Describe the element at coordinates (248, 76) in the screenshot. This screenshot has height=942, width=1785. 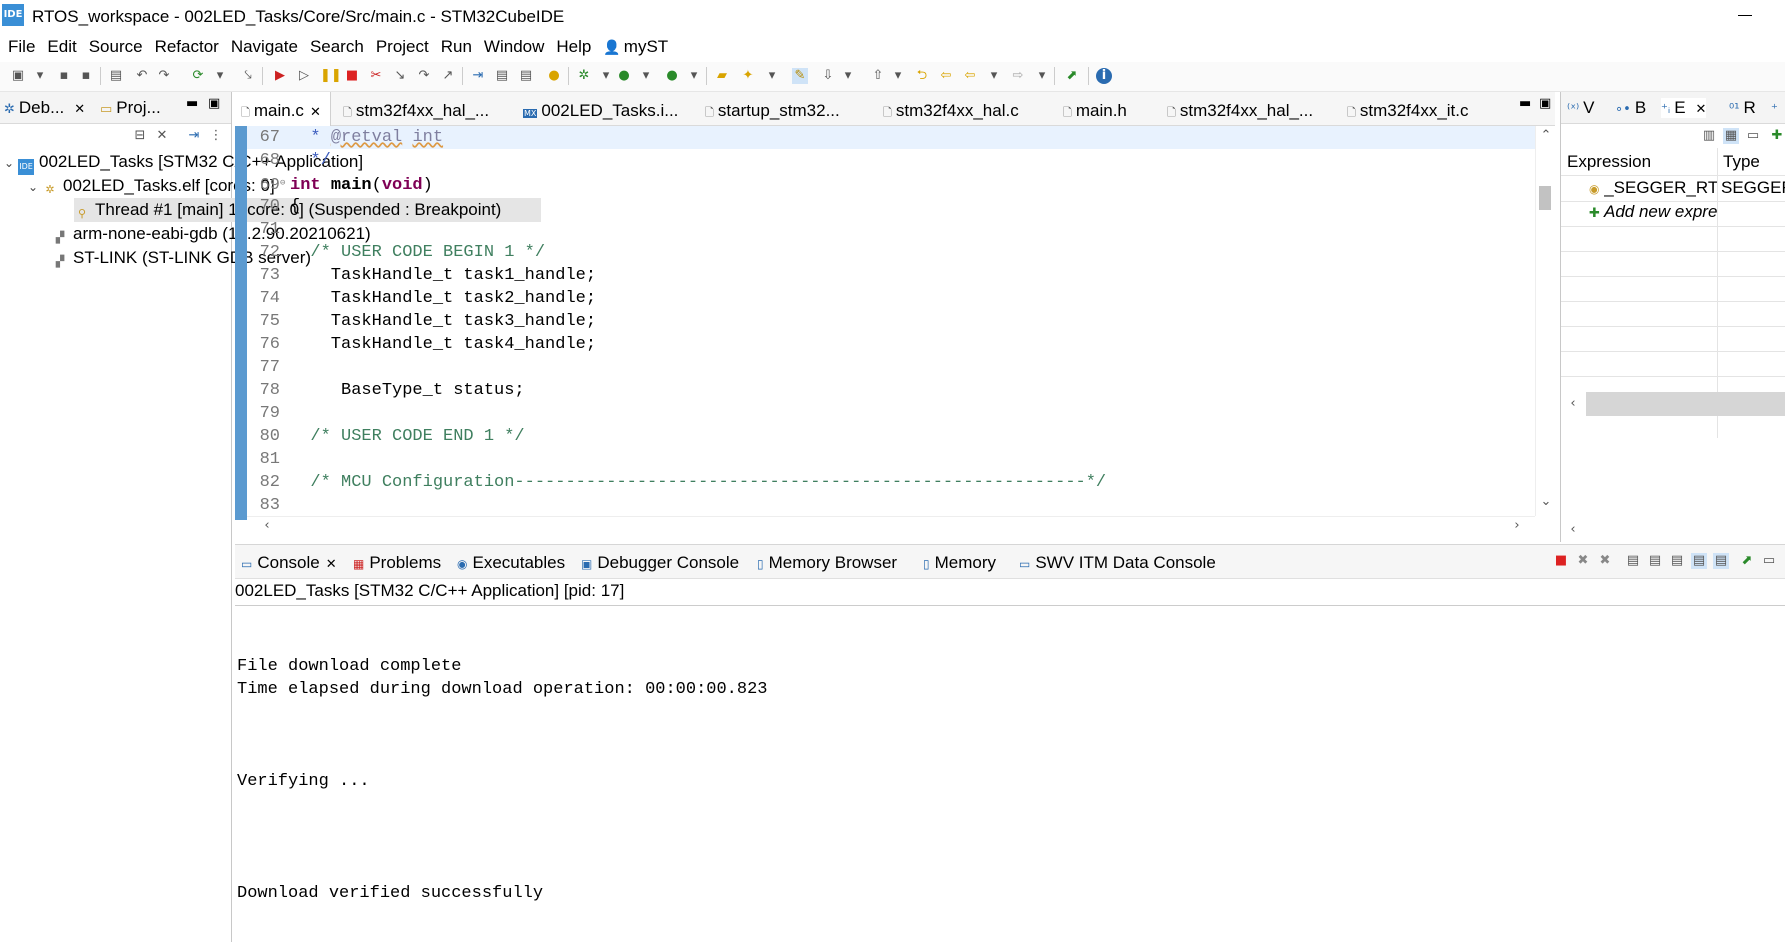
I see `skip-icon: ⤥` at that location.